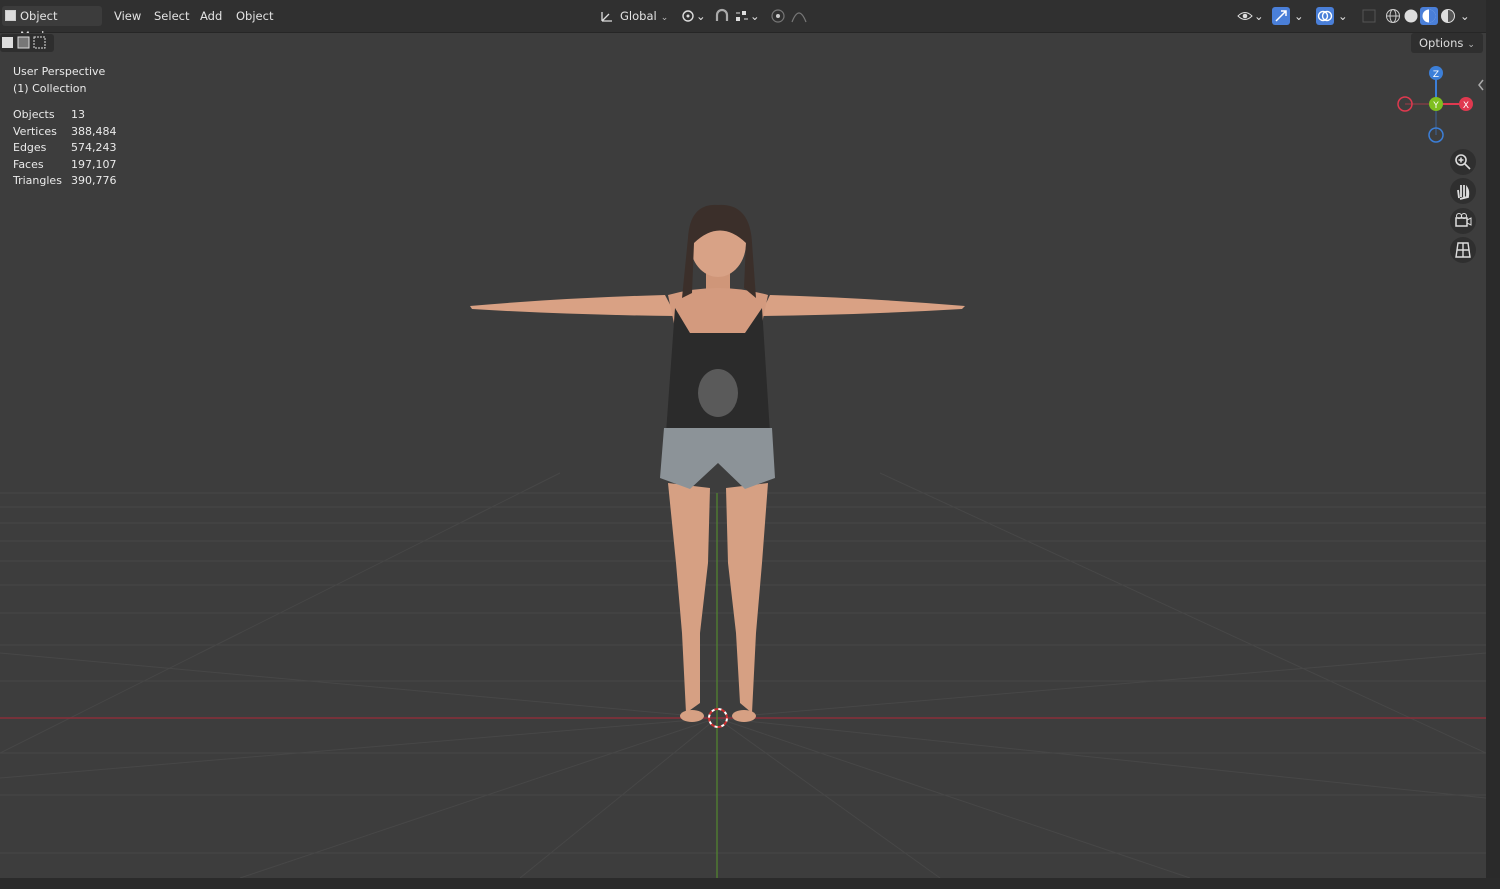  I want to click on object-mode-icon, so click(10, 15).